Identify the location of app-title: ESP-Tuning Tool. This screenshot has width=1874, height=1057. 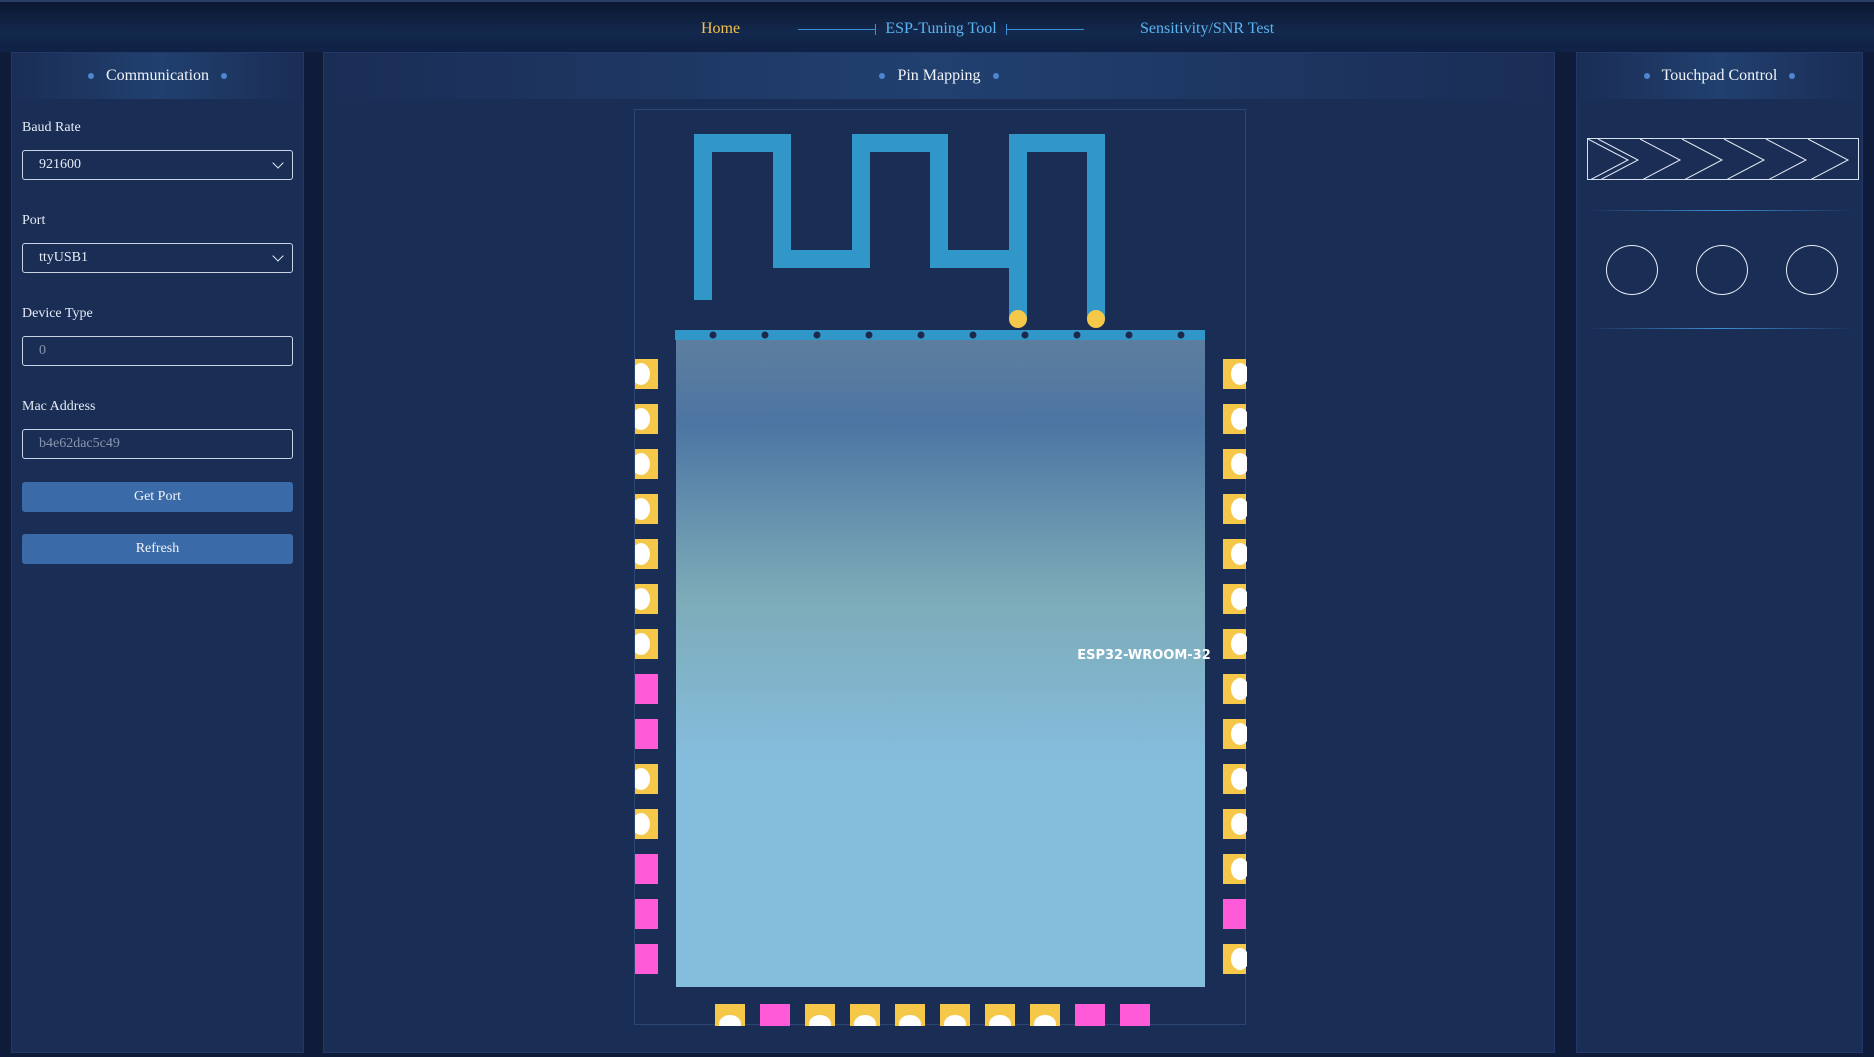
(941, 30).